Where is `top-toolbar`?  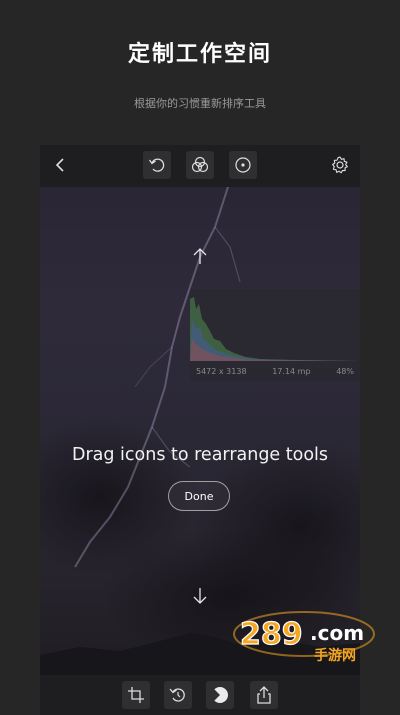 top-toolbar is located at coordinates (200, 166).